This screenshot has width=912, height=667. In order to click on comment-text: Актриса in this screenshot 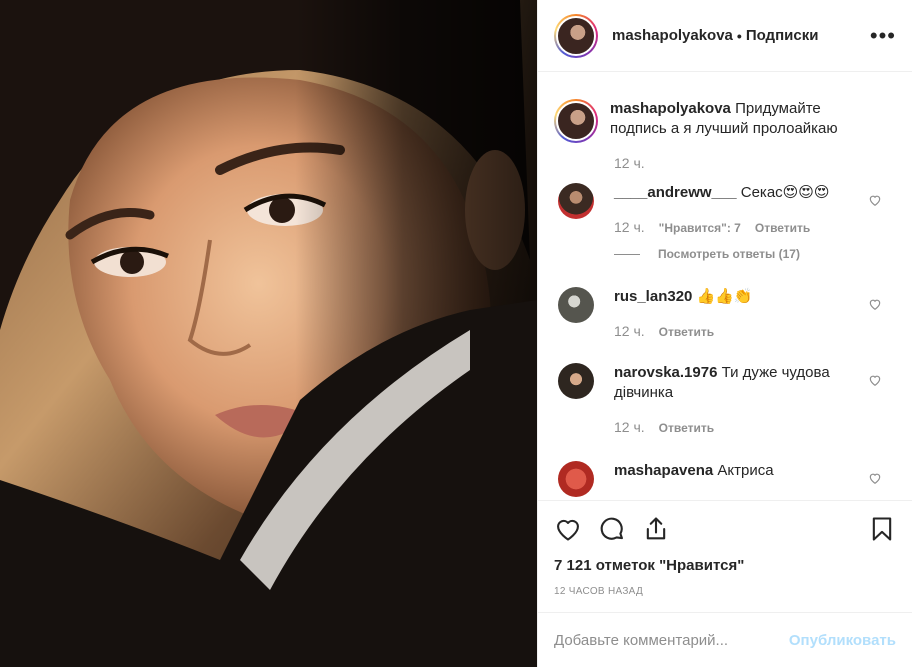, I will do `click(745, 470)`.